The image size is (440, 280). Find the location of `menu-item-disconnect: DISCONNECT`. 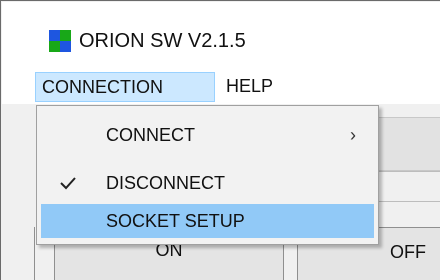

menu-item-disconnect: DISCONNECT is located at coordinates (207, 183).